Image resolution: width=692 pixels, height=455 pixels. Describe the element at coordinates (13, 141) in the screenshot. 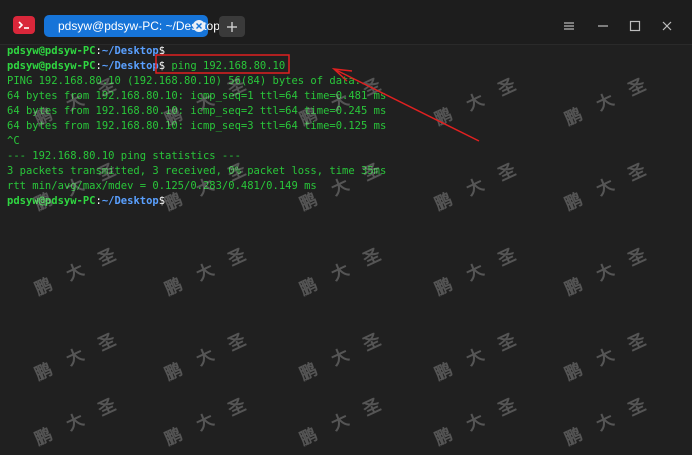

I see `terminal-line: ^C` at that location.